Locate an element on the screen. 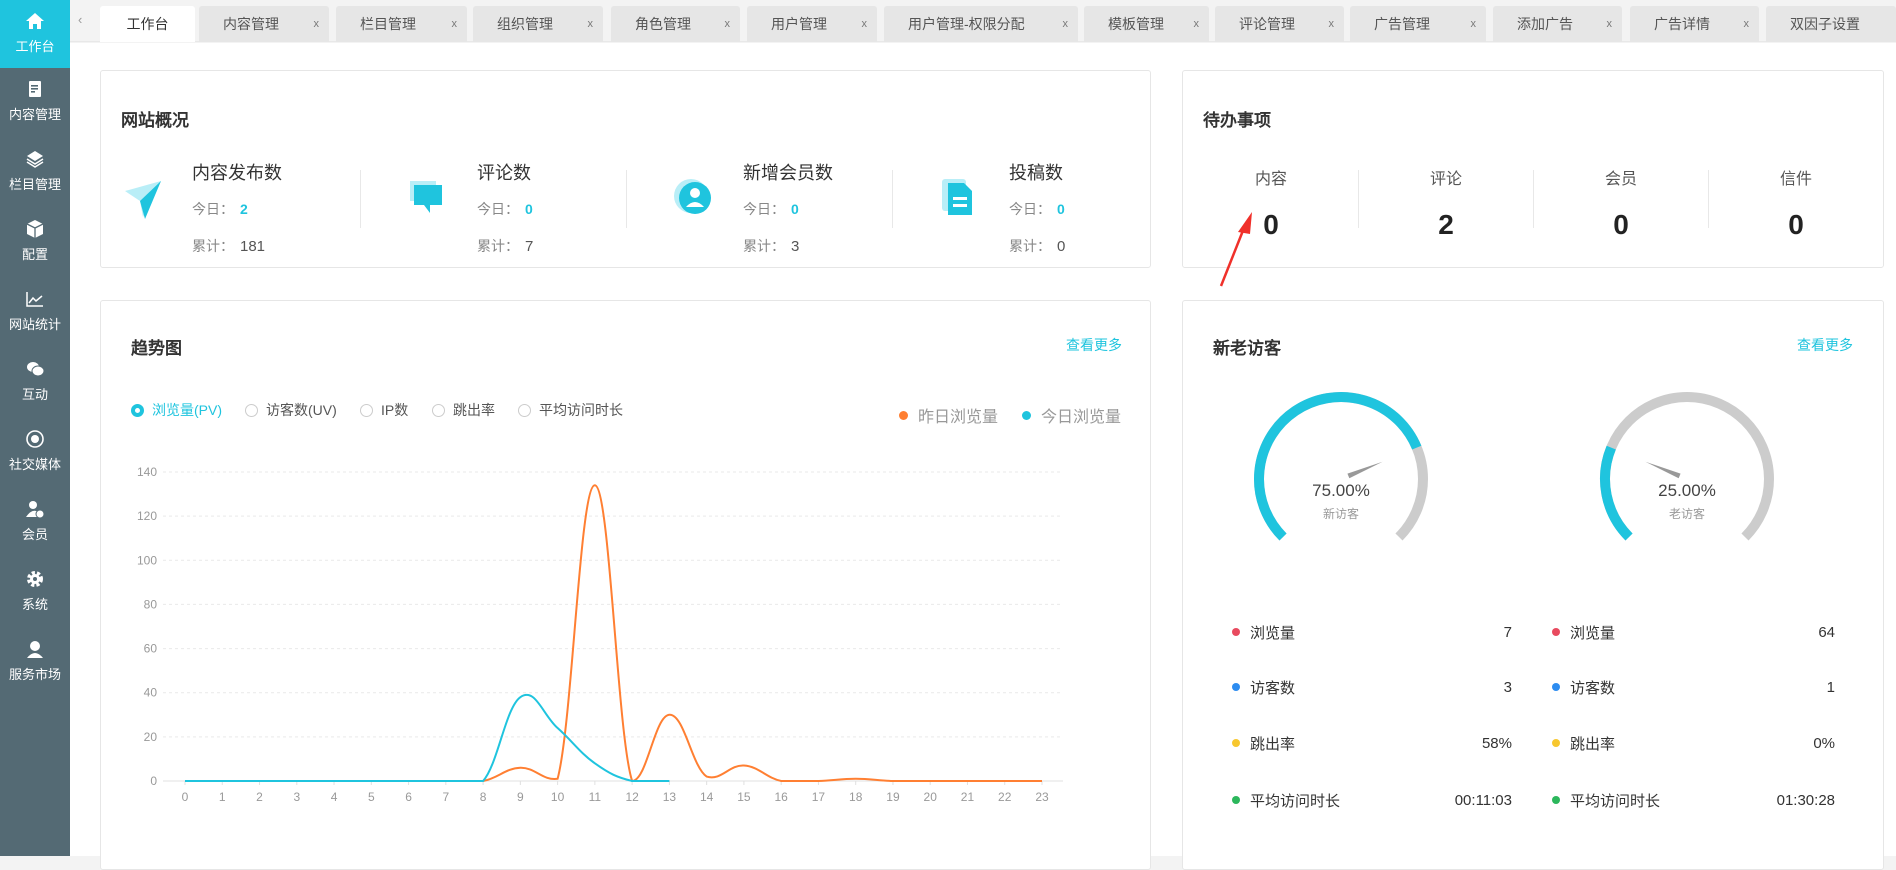 Image resolution: width=1896 pixels, height=870 pixels. gauge-value: 25.00% is located at coordinates (1687, 490).